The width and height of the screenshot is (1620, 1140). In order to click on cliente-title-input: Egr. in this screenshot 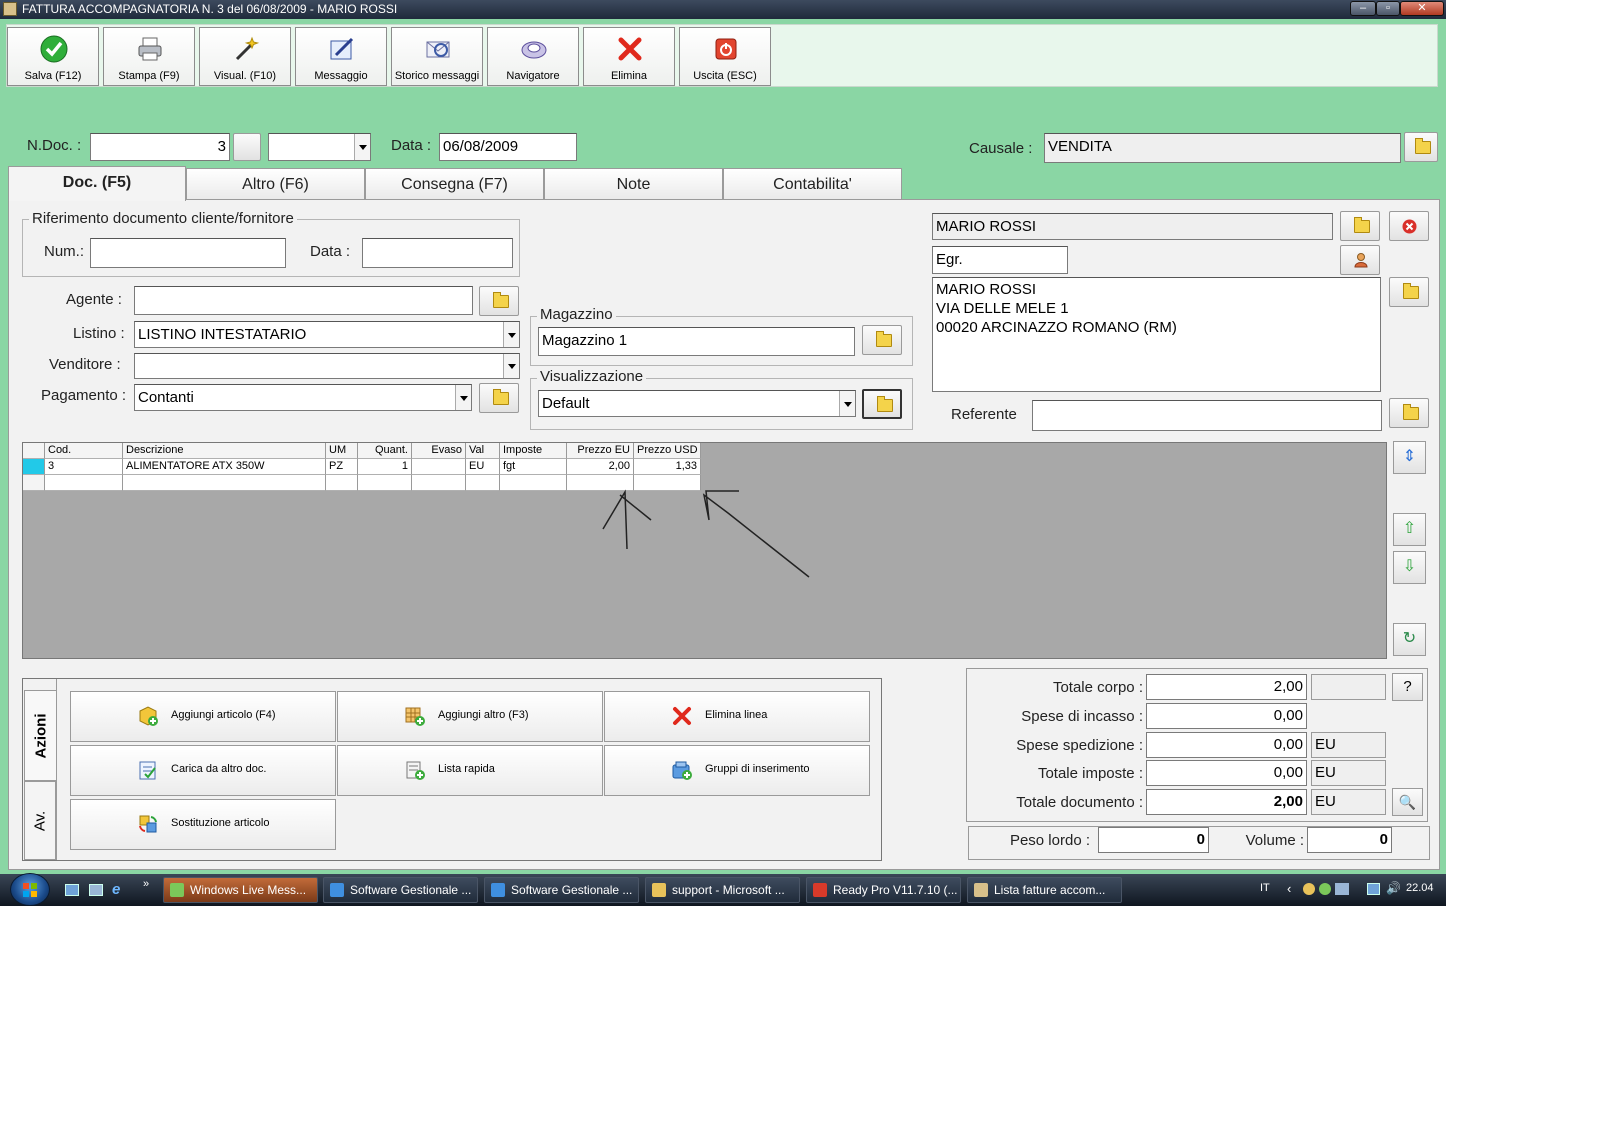, I will do `click(1000, 260)`.